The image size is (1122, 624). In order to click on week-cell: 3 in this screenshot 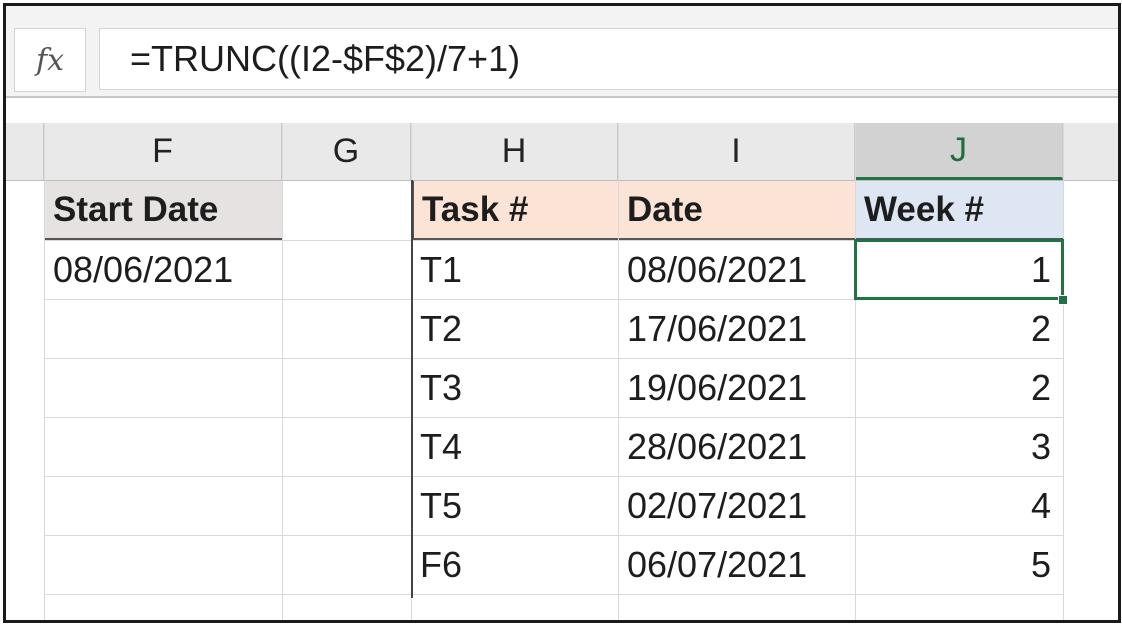, I will do `click(959, 447)`.